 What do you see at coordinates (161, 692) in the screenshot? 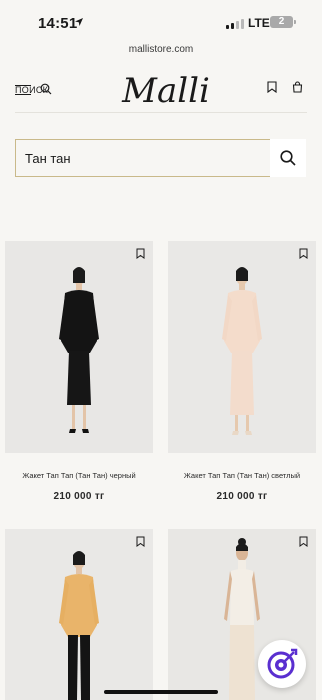
I see `home-indicator` at bounding box center [161, 692].